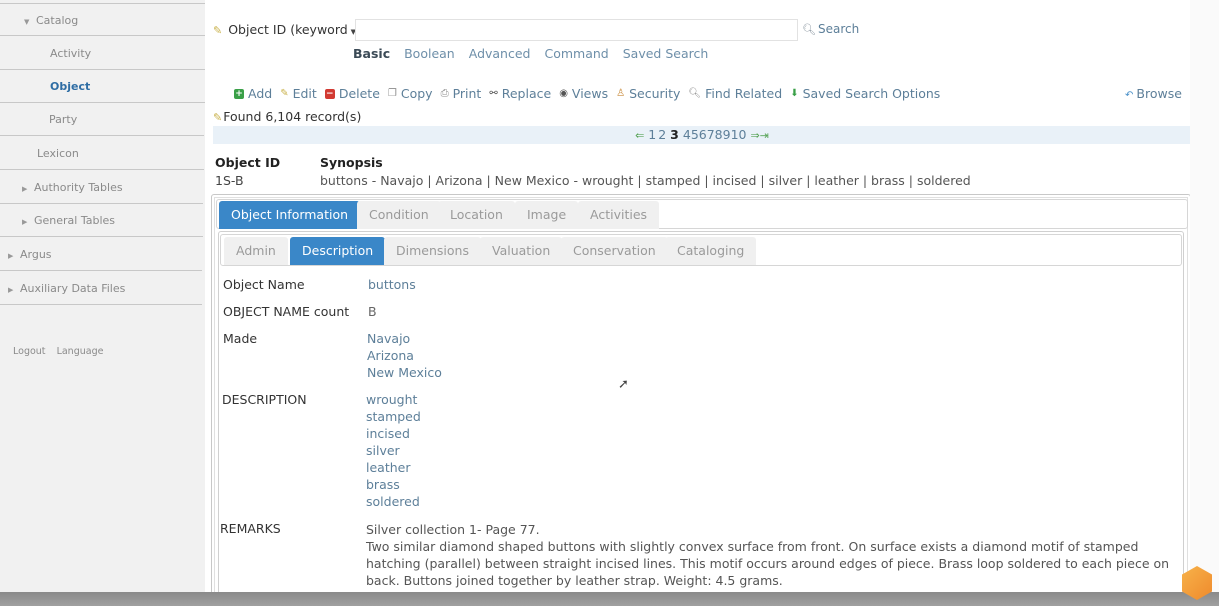  I want to click on tab-description: Description, so click(338, 251).